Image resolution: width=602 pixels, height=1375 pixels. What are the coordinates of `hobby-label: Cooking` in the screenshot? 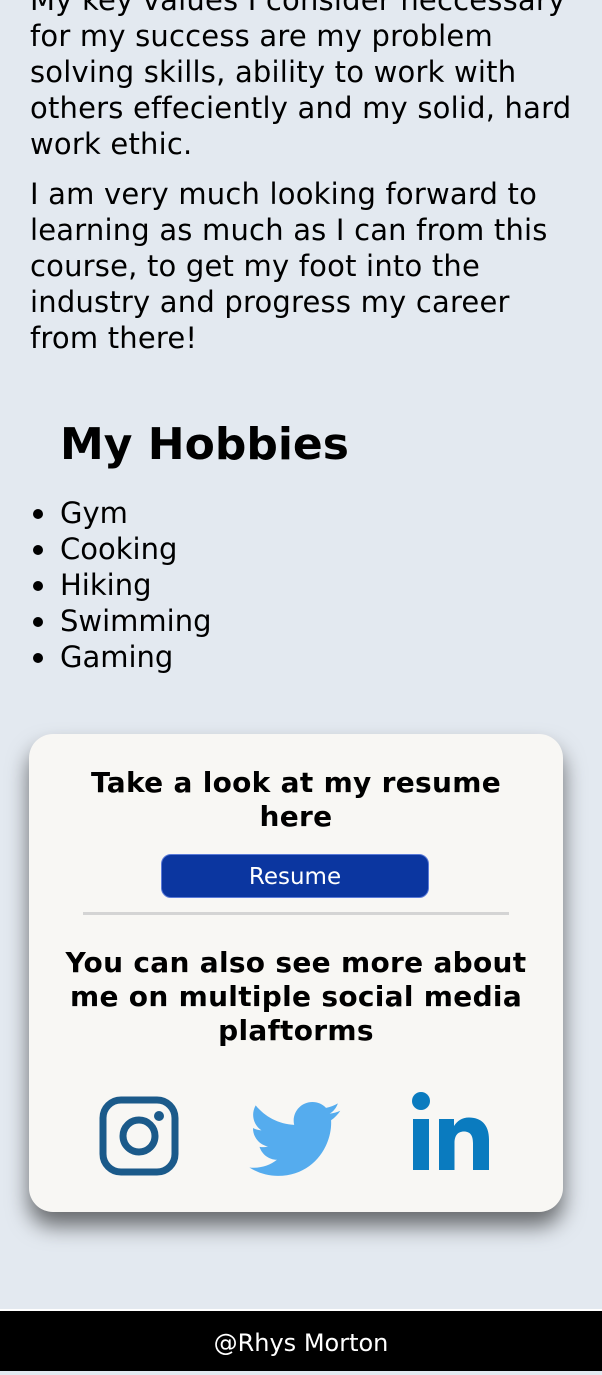 It's located at (119, 549).